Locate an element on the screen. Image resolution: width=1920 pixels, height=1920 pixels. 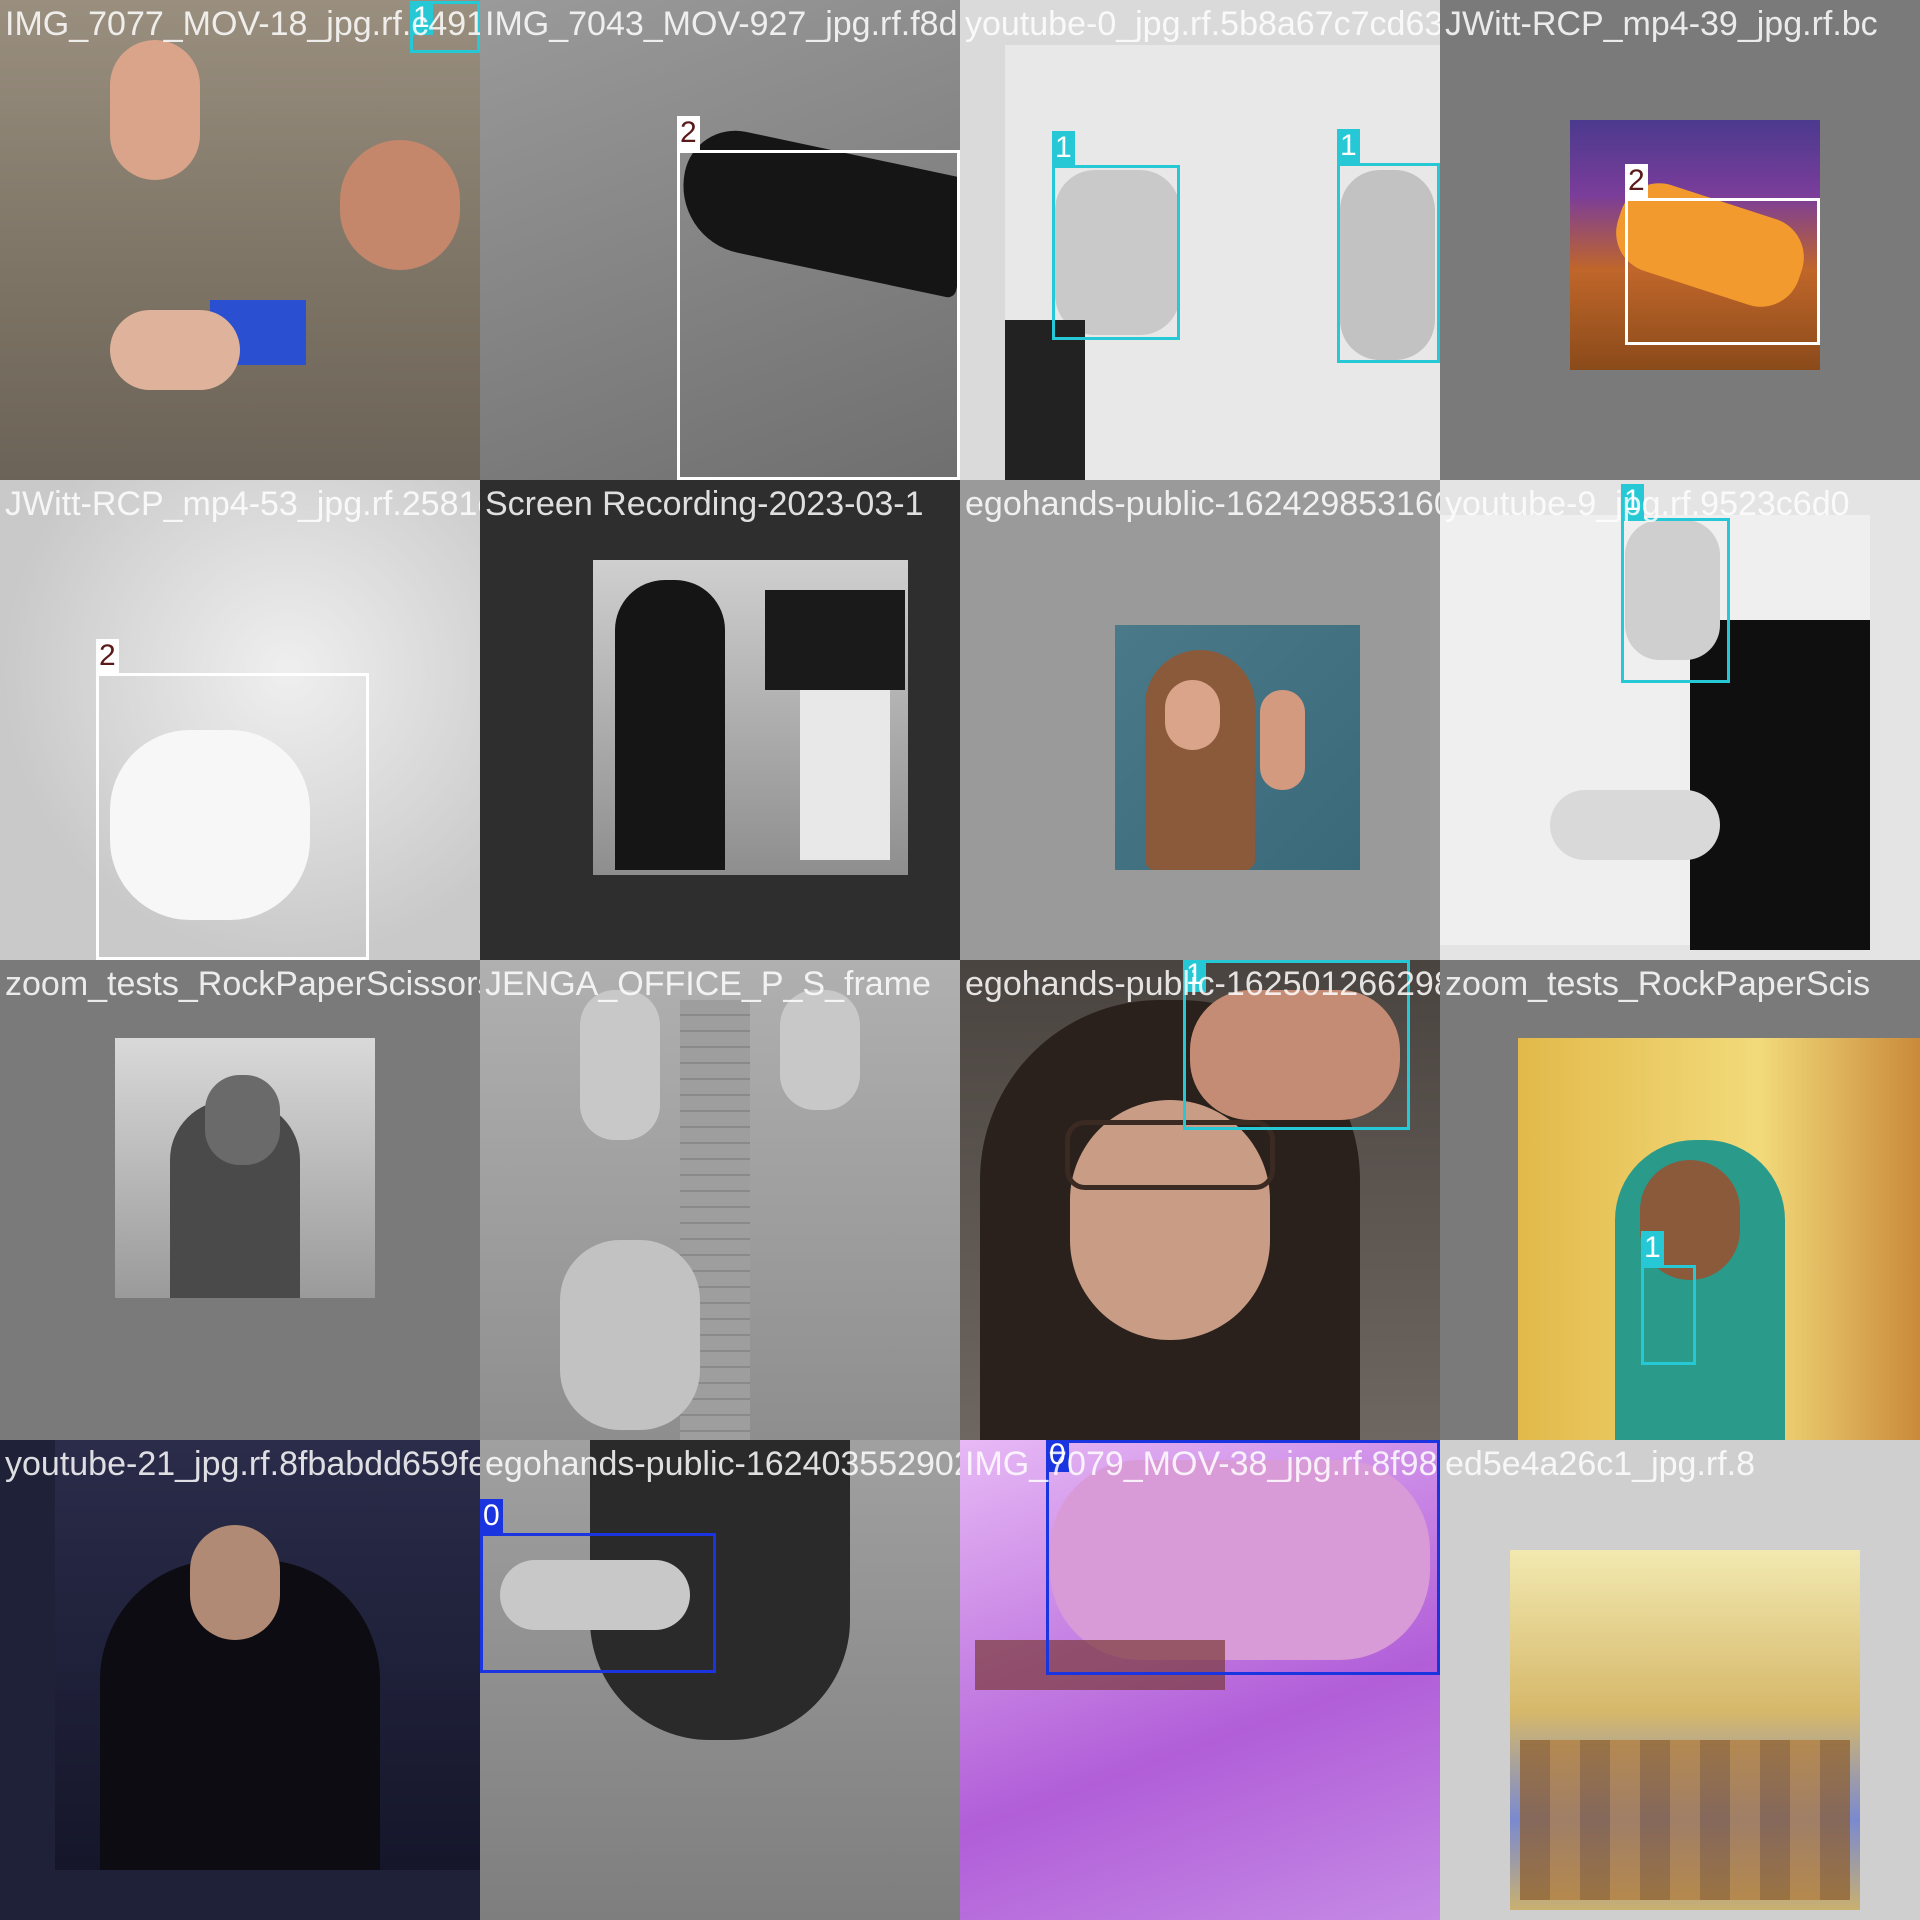
image-tile: egohands-public-1624298531604 is located at coordinates (1200, 720).